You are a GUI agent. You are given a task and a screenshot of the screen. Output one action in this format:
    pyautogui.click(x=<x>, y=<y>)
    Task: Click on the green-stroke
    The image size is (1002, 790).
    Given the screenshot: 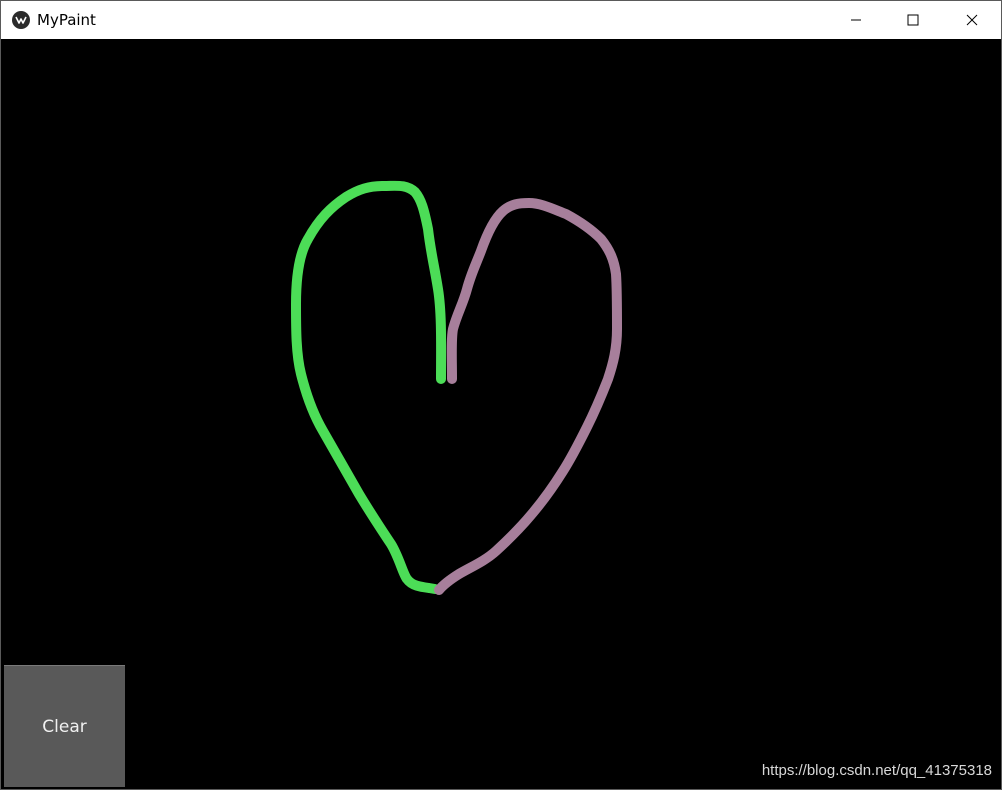 What is the action you would take?
    pyautogui.click(x=369, y=387)
    